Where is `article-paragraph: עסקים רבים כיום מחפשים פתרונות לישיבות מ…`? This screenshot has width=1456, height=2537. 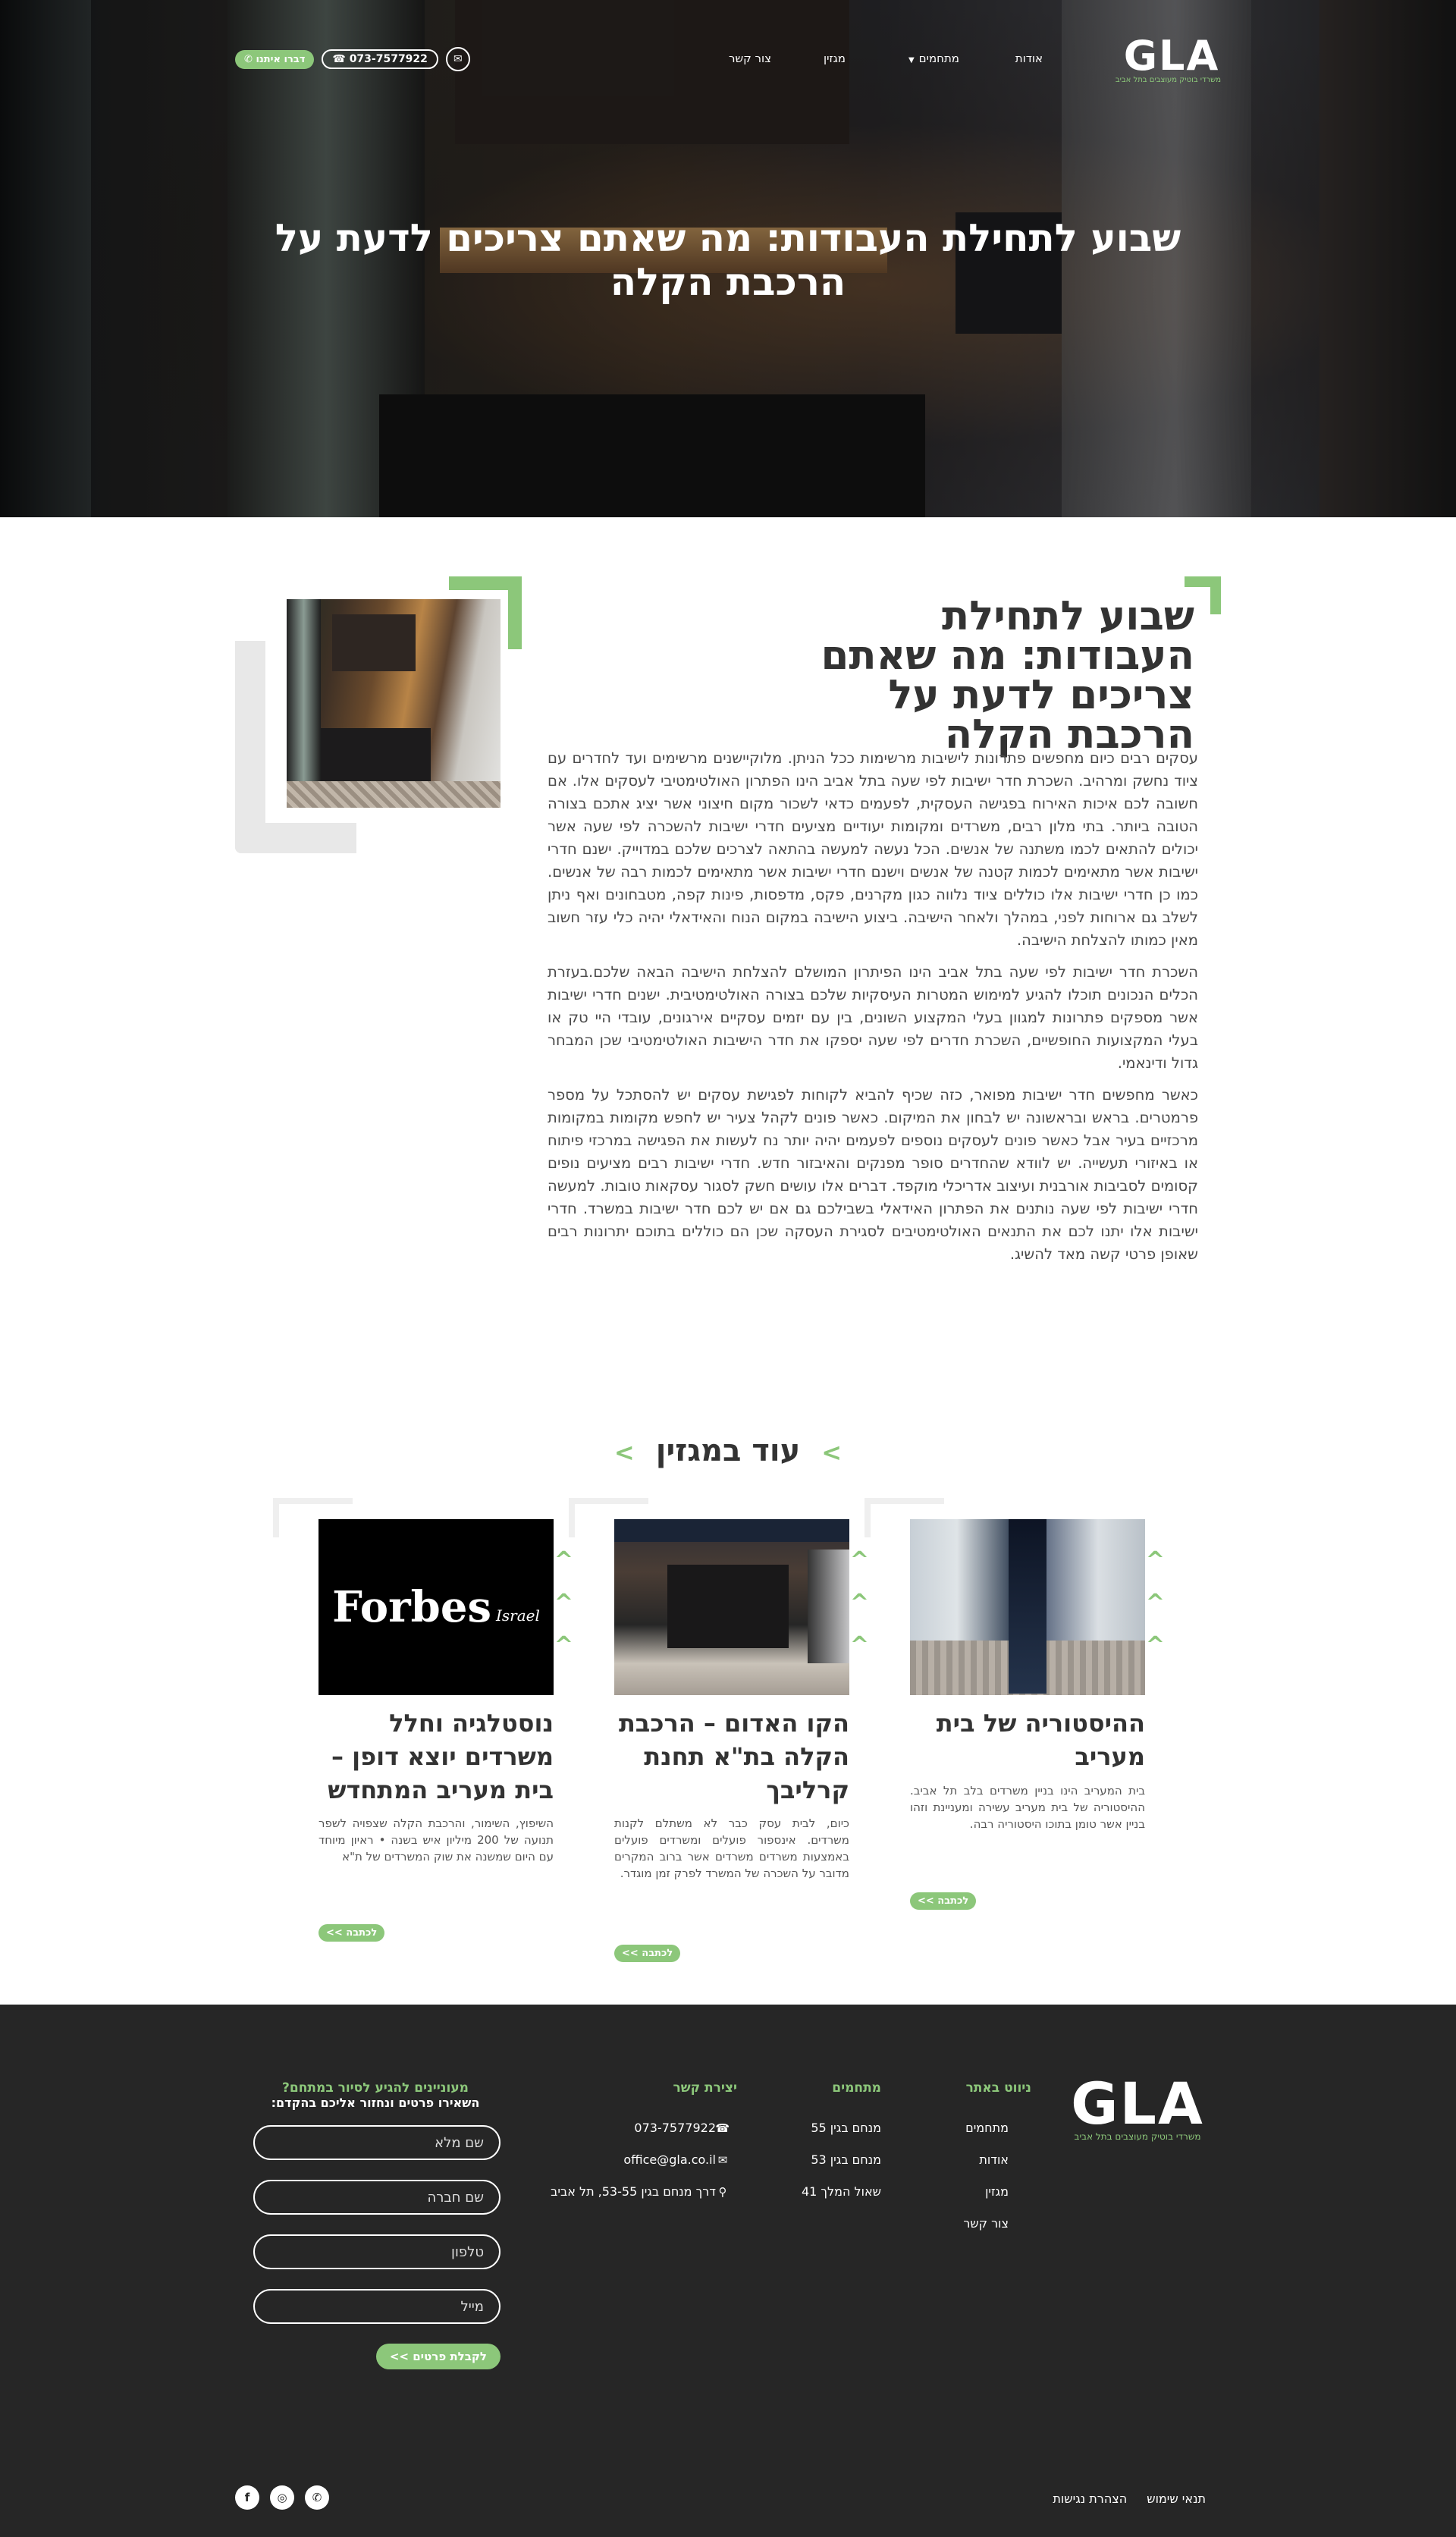 article-paragraph: עסקים רבים כיום מחפשים פתרונות לישיבות מ… is located at coordinates (873, 849).